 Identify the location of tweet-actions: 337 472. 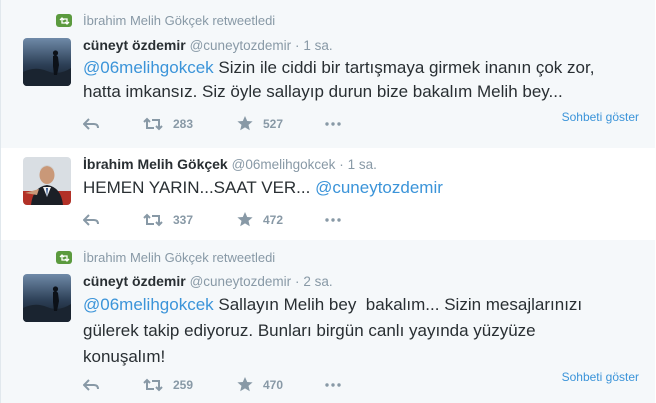
(212, 219).